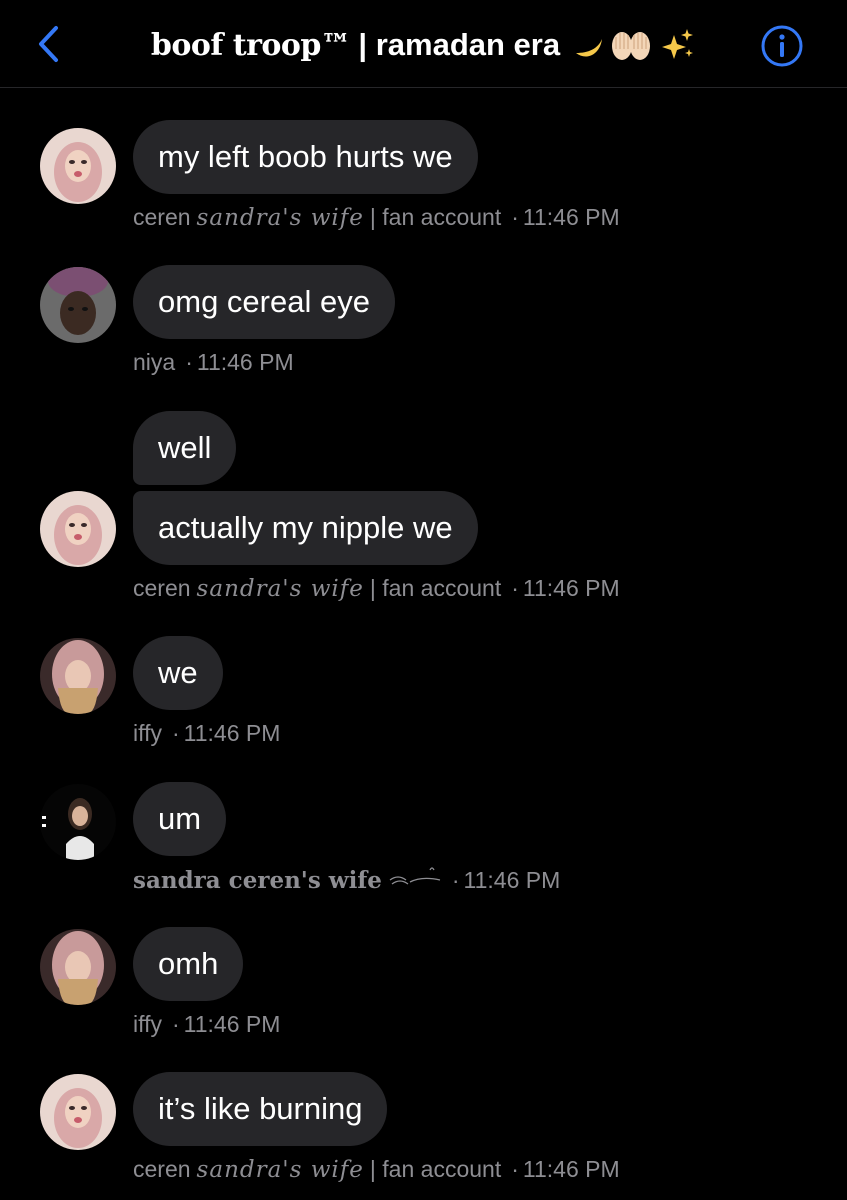 The height and width of the screenshot is (1200, 847). I want to click on message-meta: niya · 11:46 PM, so click(213, 362).